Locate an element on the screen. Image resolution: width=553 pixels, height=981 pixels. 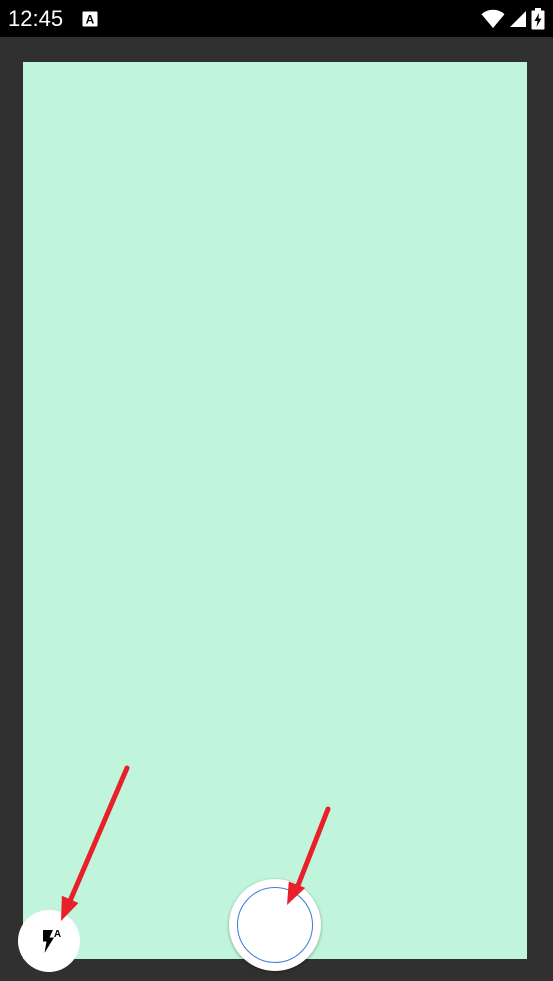
status-icons is located at coordinates (513, 19).